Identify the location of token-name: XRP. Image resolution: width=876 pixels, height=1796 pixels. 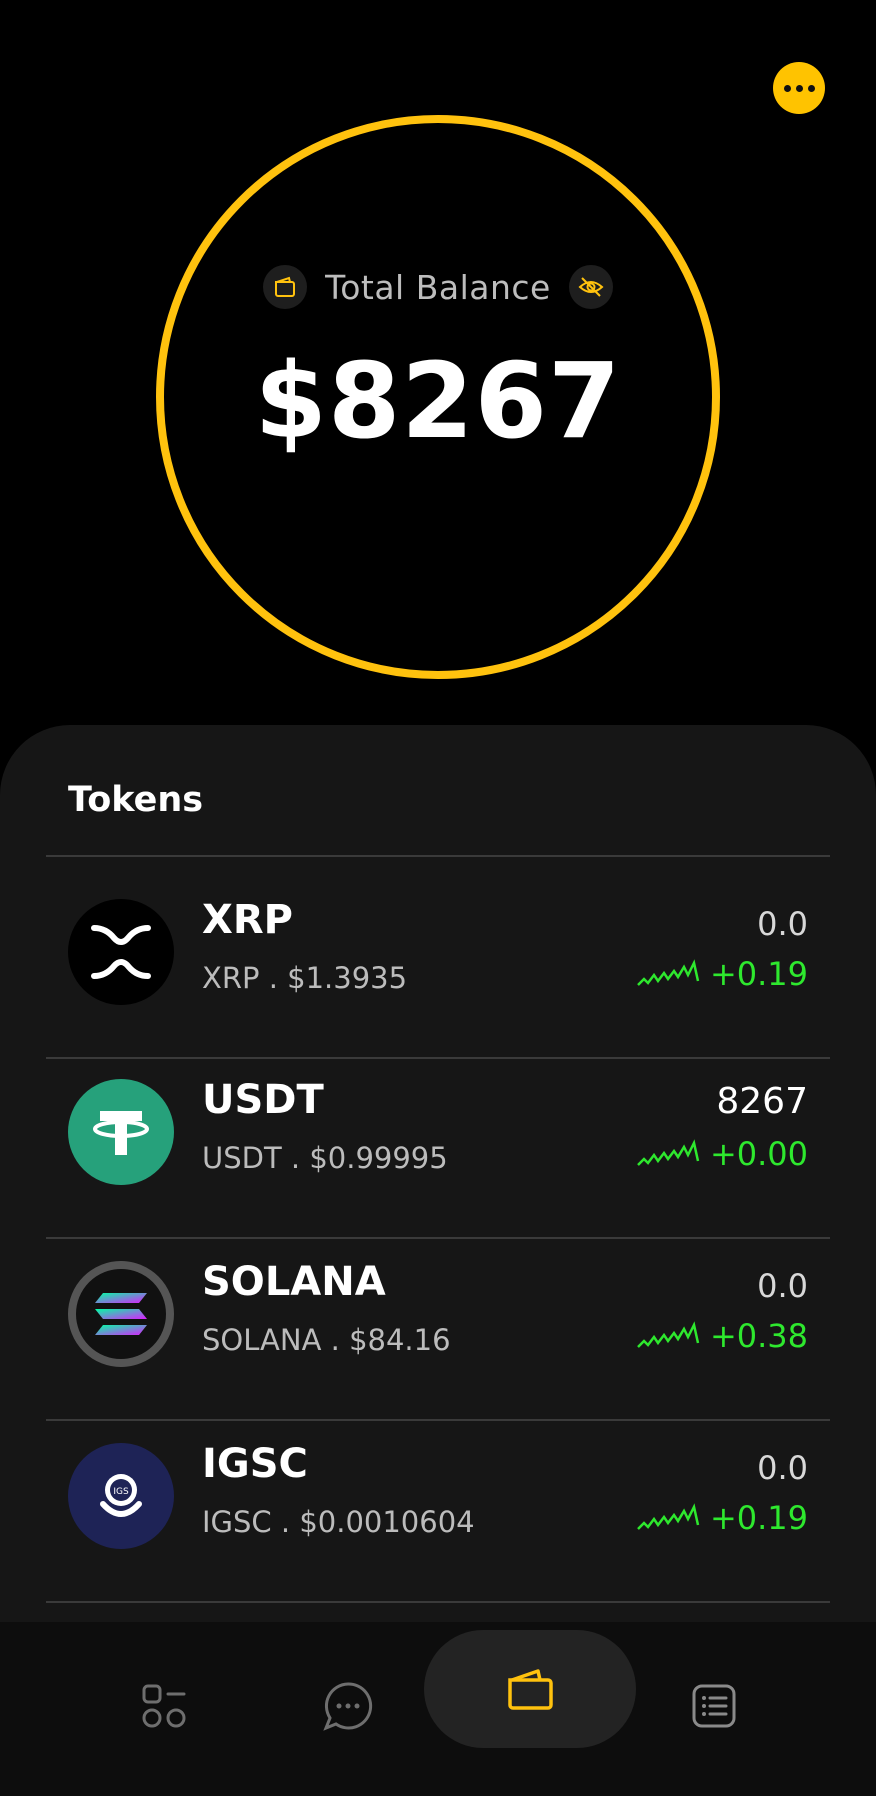
(247, 920).